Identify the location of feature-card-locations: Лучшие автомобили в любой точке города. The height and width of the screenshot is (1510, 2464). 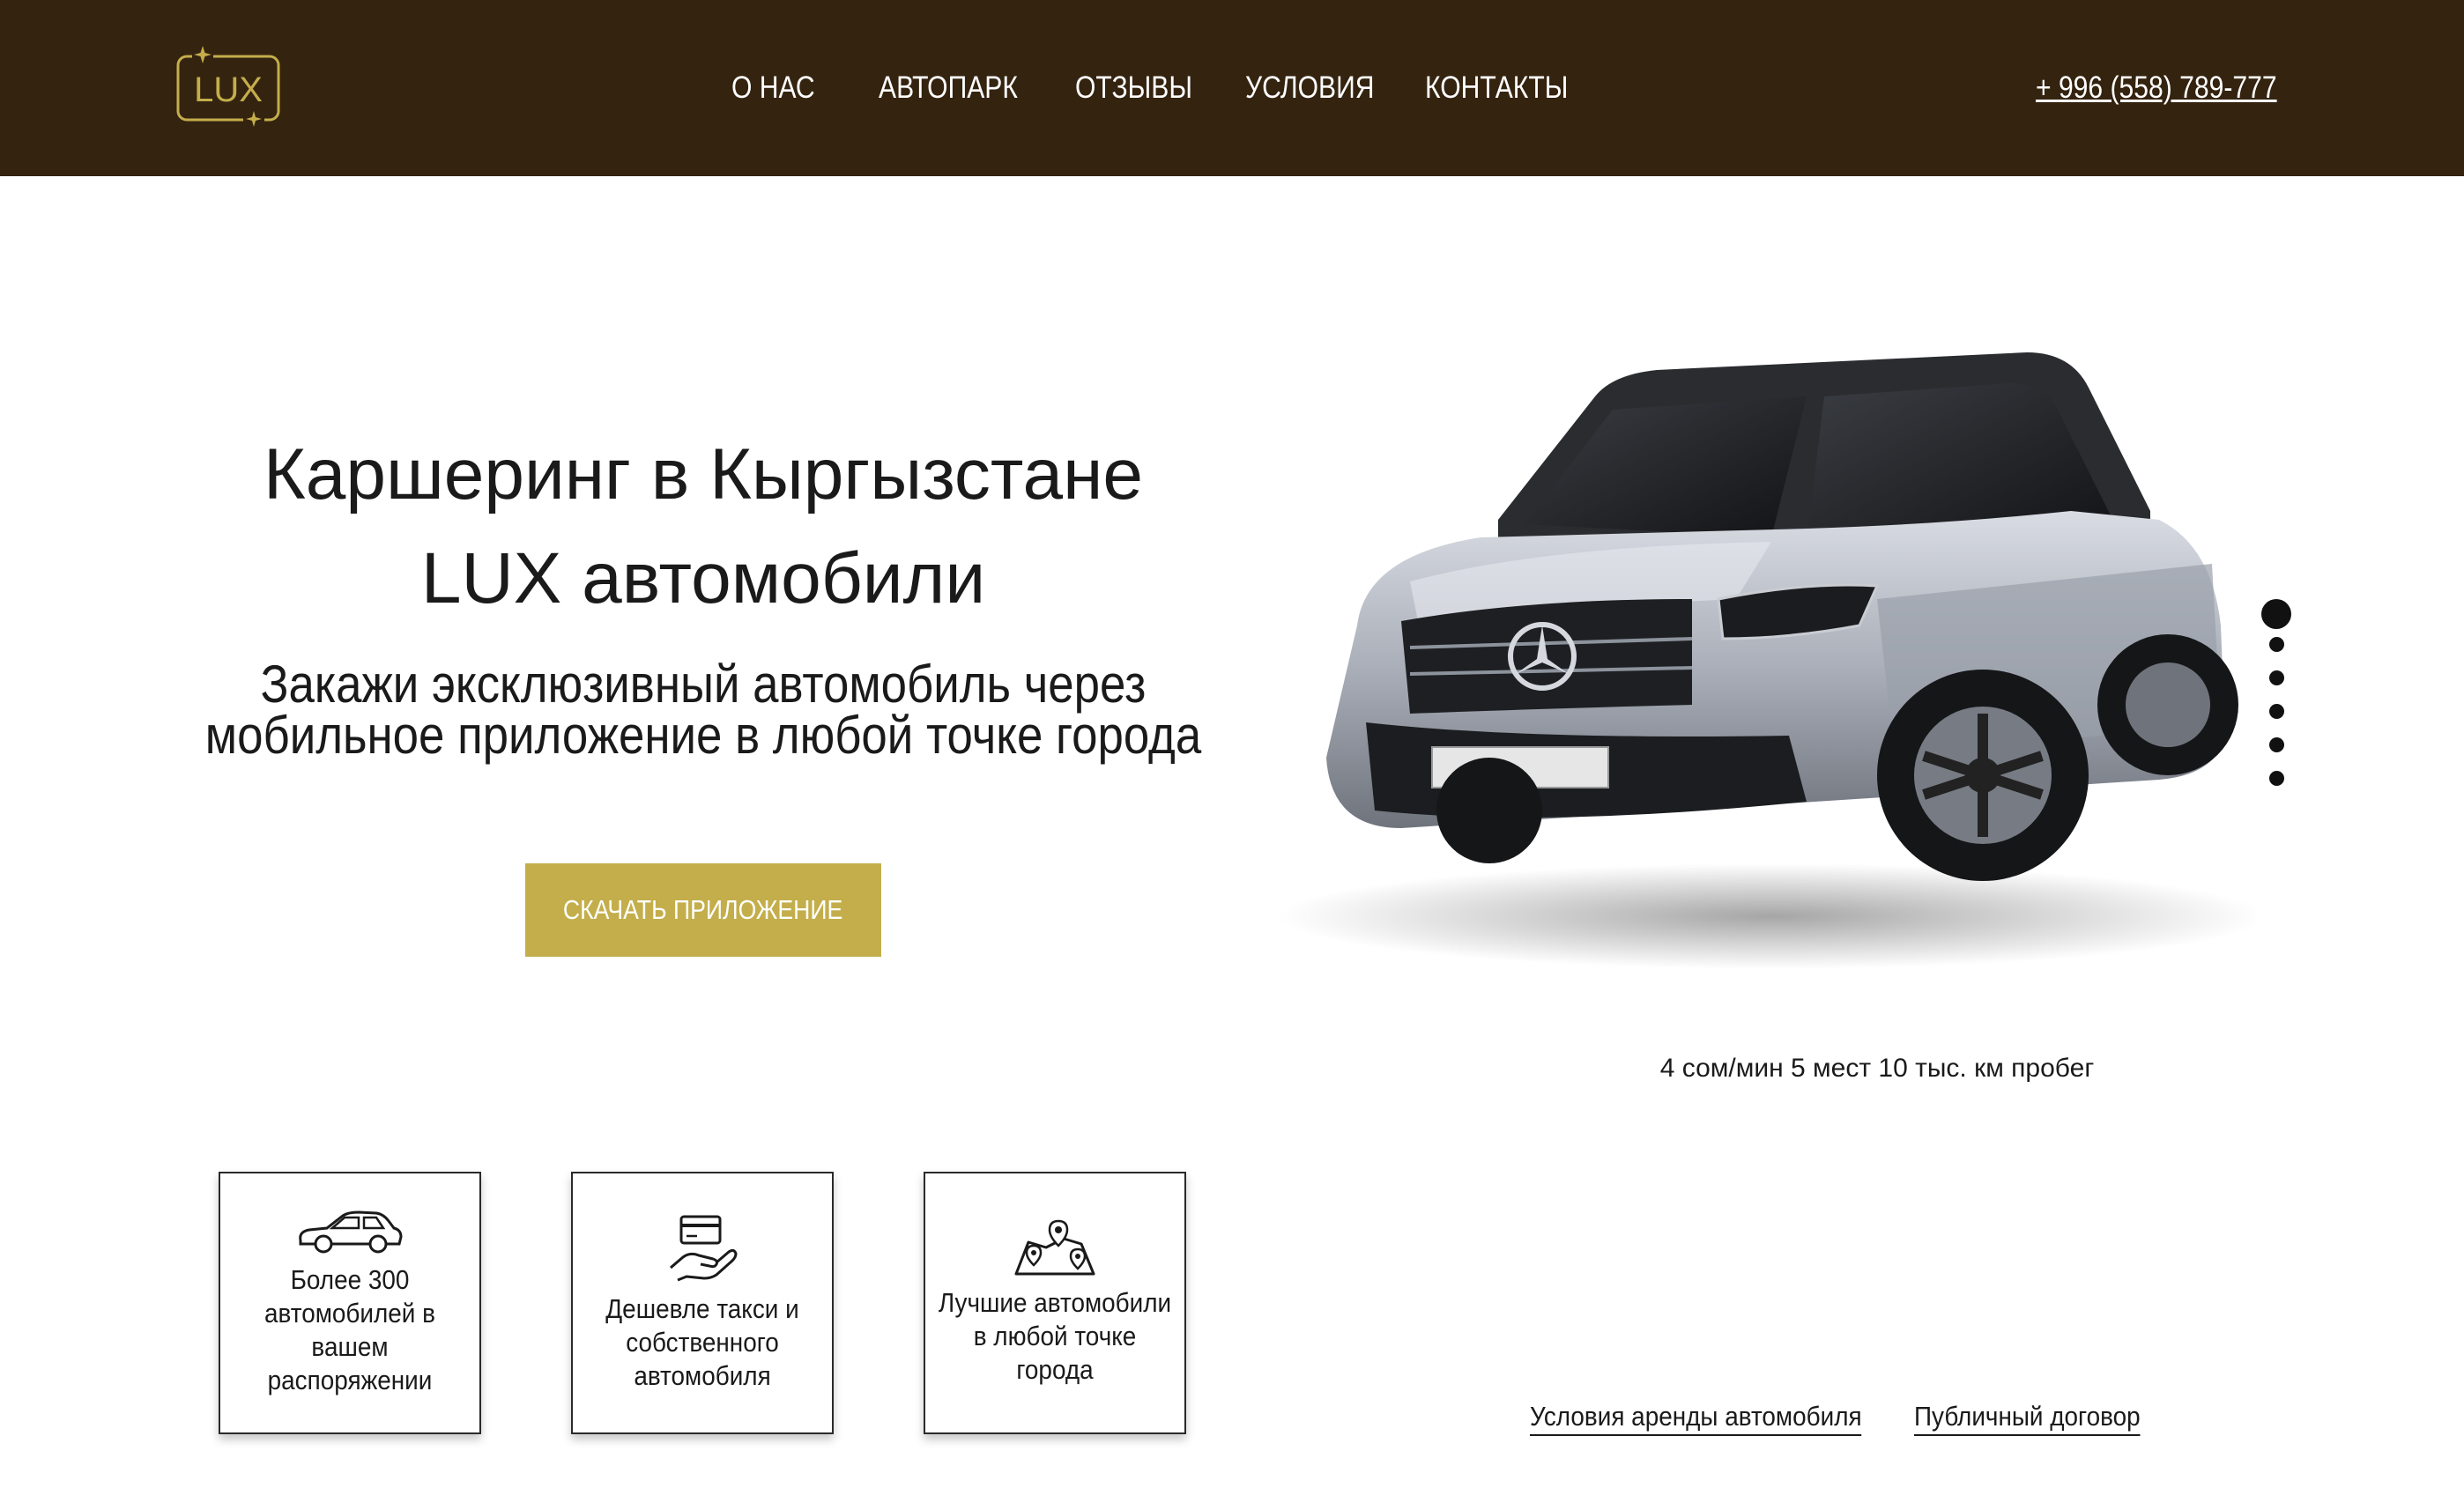
(1055, 1303).